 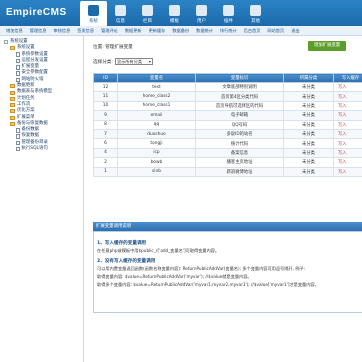 What do you see at coordinates (147, 10) in the screenshot?
I see `column-icon` at bounding box center [147, 10].